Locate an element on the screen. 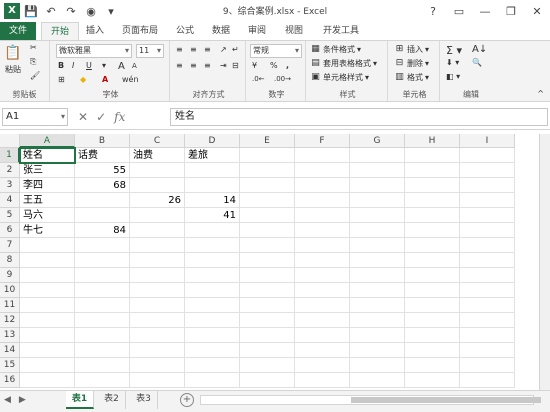 This screenshot has width=550, height=412. borders-icon: ⊞ is located at coordinates (61, 79).